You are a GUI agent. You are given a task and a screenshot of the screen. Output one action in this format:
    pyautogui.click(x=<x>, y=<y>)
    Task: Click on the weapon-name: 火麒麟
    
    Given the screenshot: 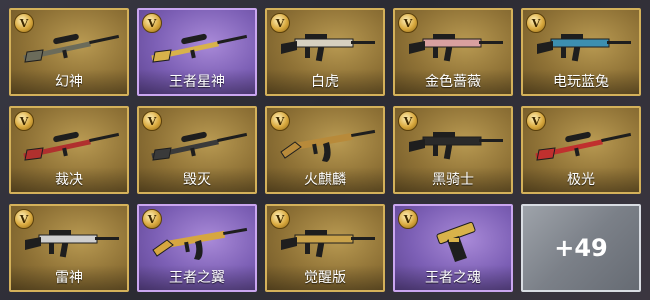 What is the action you would take?
    pyautogui.click(x=325, y=179)
    